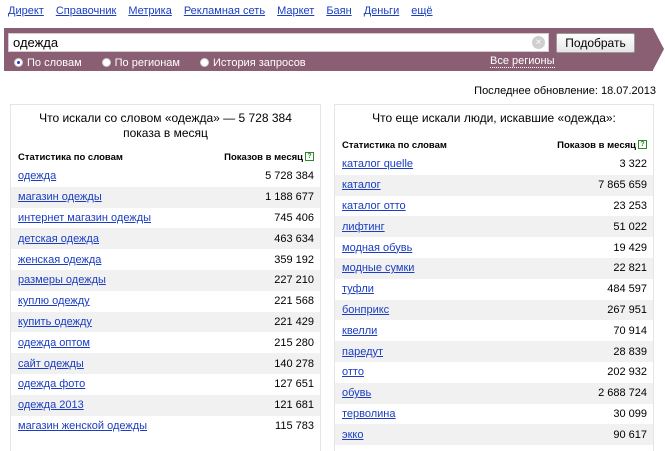 The height and width of the screenshot is (451, 665). What do you see at coordinates (60, 197) in the screenshot?
I see `phrase-link: магазин одежды` at bounding box center [60, 197].